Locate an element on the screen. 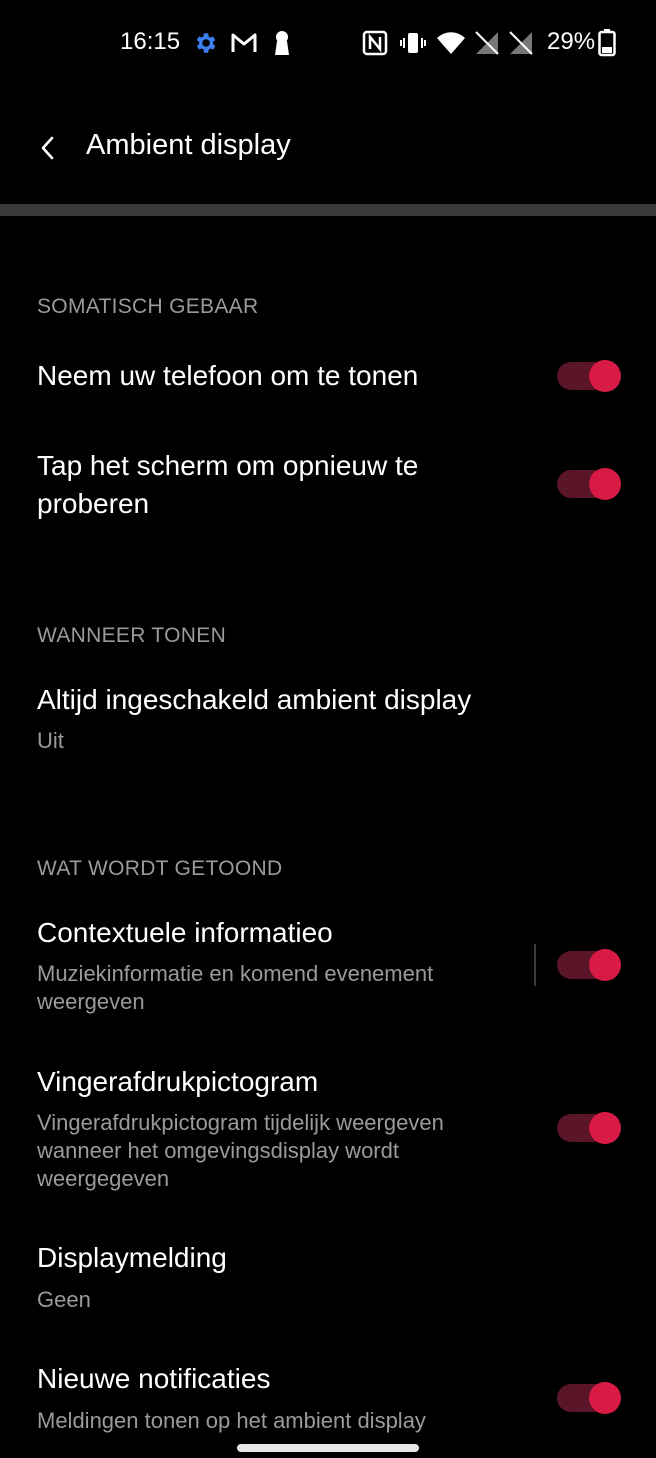  vertical-divider is located at coordinates (535, 965).